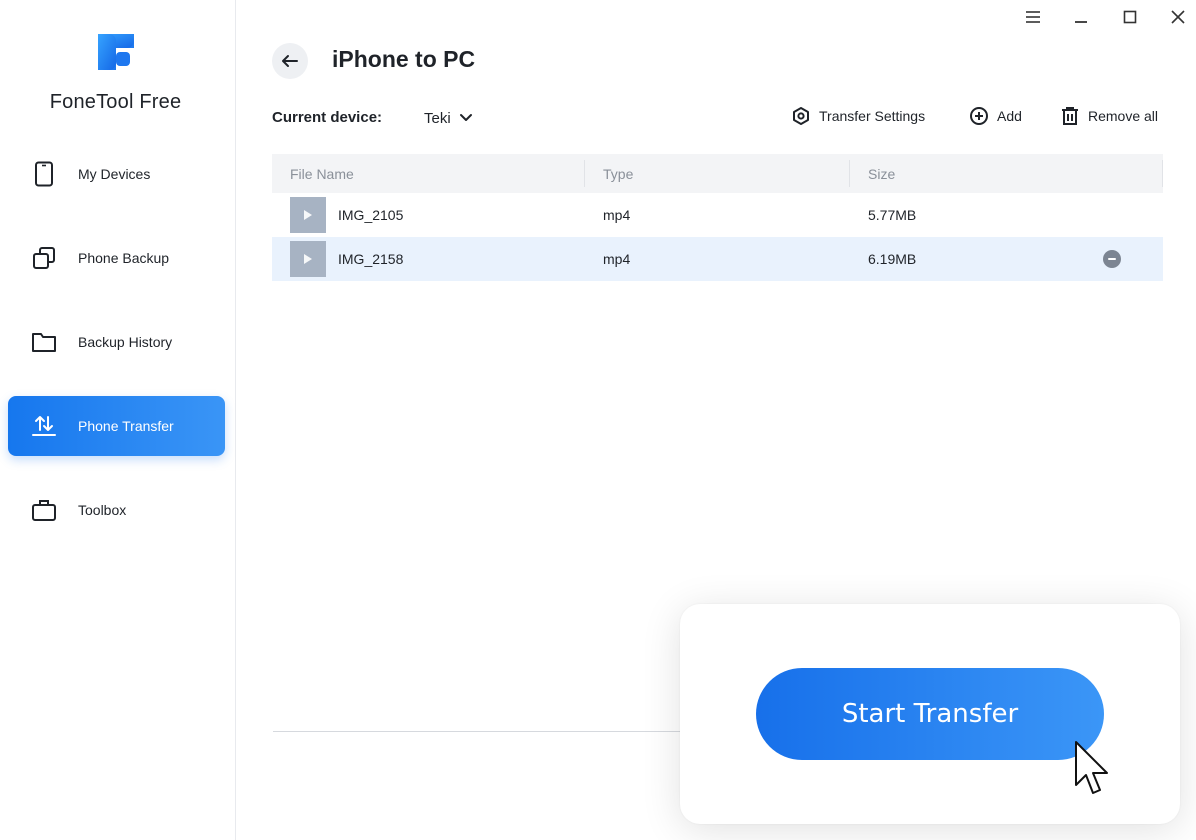 This screenshot has width=1196, height=840. I want to click on sidebar-item-phone-backup: Phone Backup, so click(116, 258).